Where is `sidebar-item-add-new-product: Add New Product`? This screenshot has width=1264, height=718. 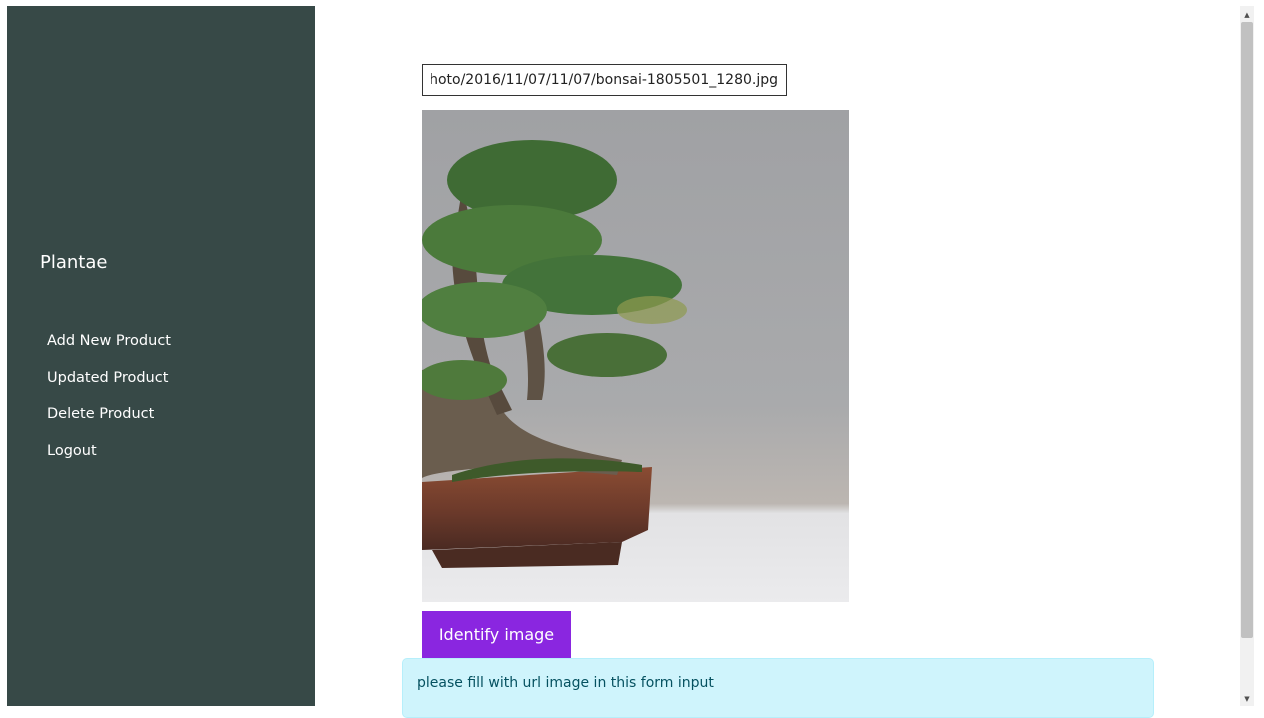 sidebar-item-add-new-product: Add New Product is located at coordinates (109, 350).